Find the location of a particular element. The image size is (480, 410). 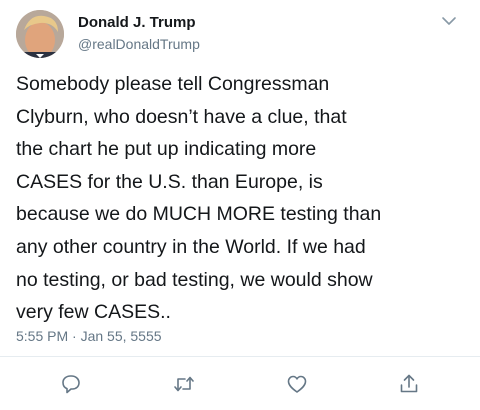

author-handle: @realDonaldTrump is located at coordinates (139, 44).